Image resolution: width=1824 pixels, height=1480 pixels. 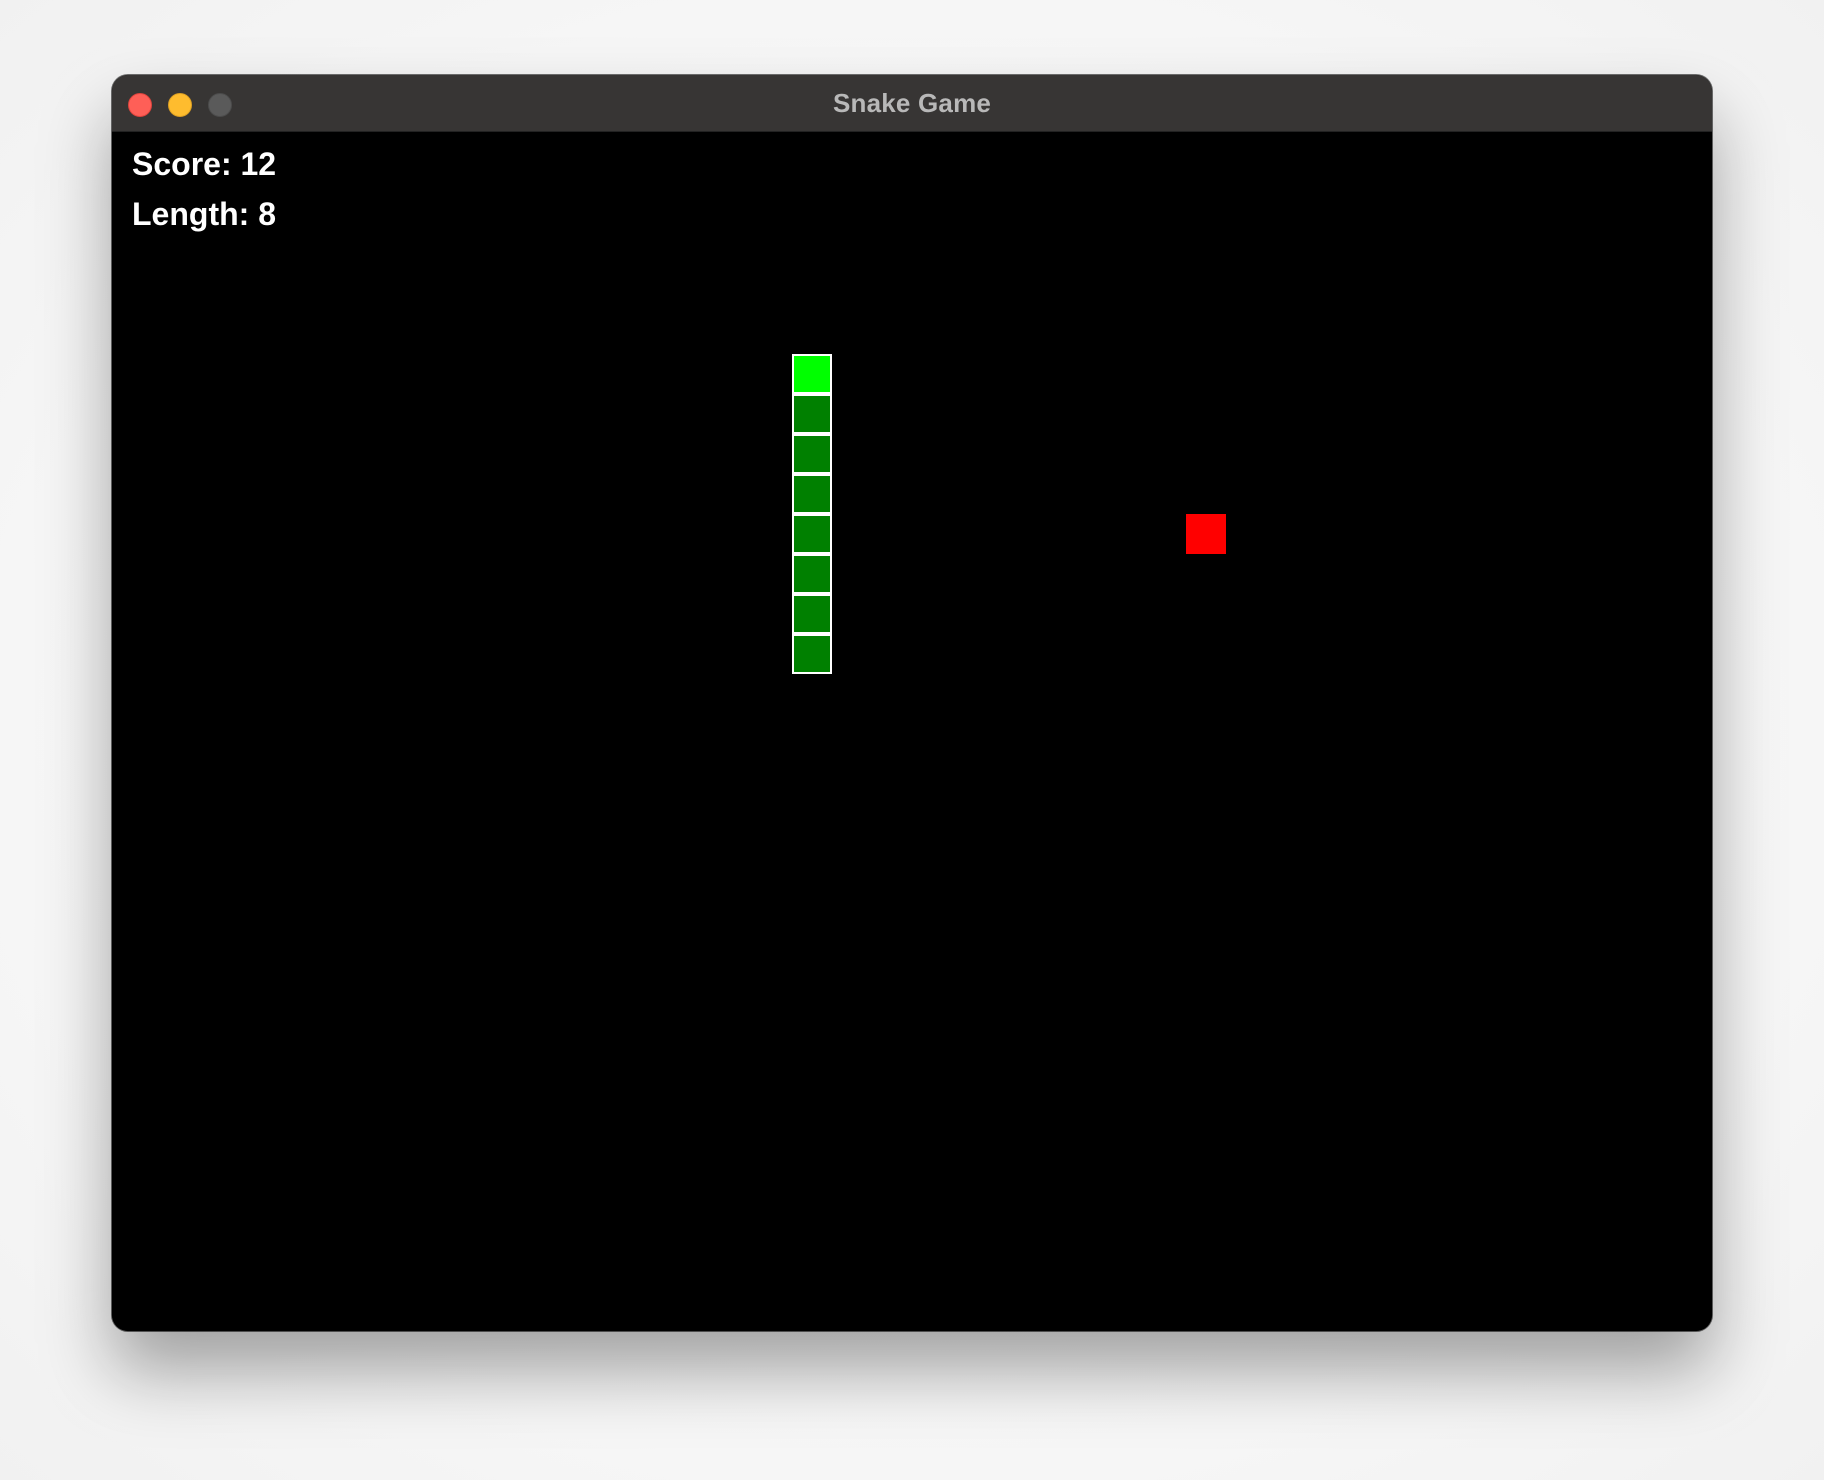 I want to click on snake-head, so click(x=812, y=374).